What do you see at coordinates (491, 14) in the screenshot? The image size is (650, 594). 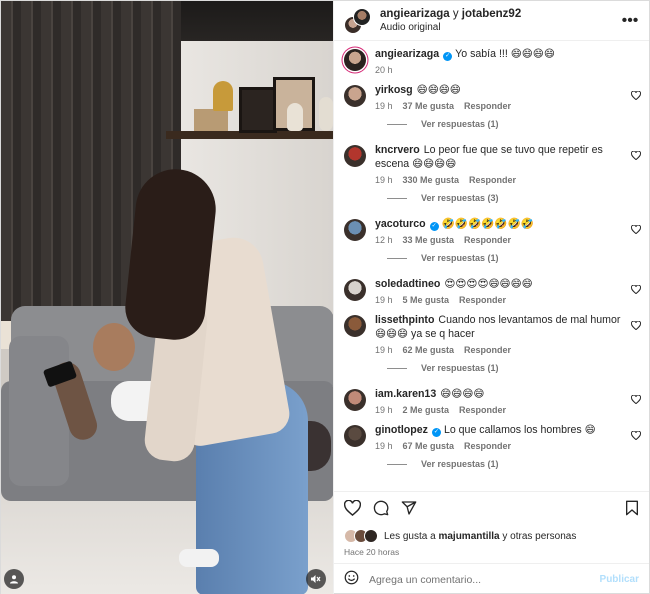 I see `author-link: jotabenz92` at bounding box center [491, 14].